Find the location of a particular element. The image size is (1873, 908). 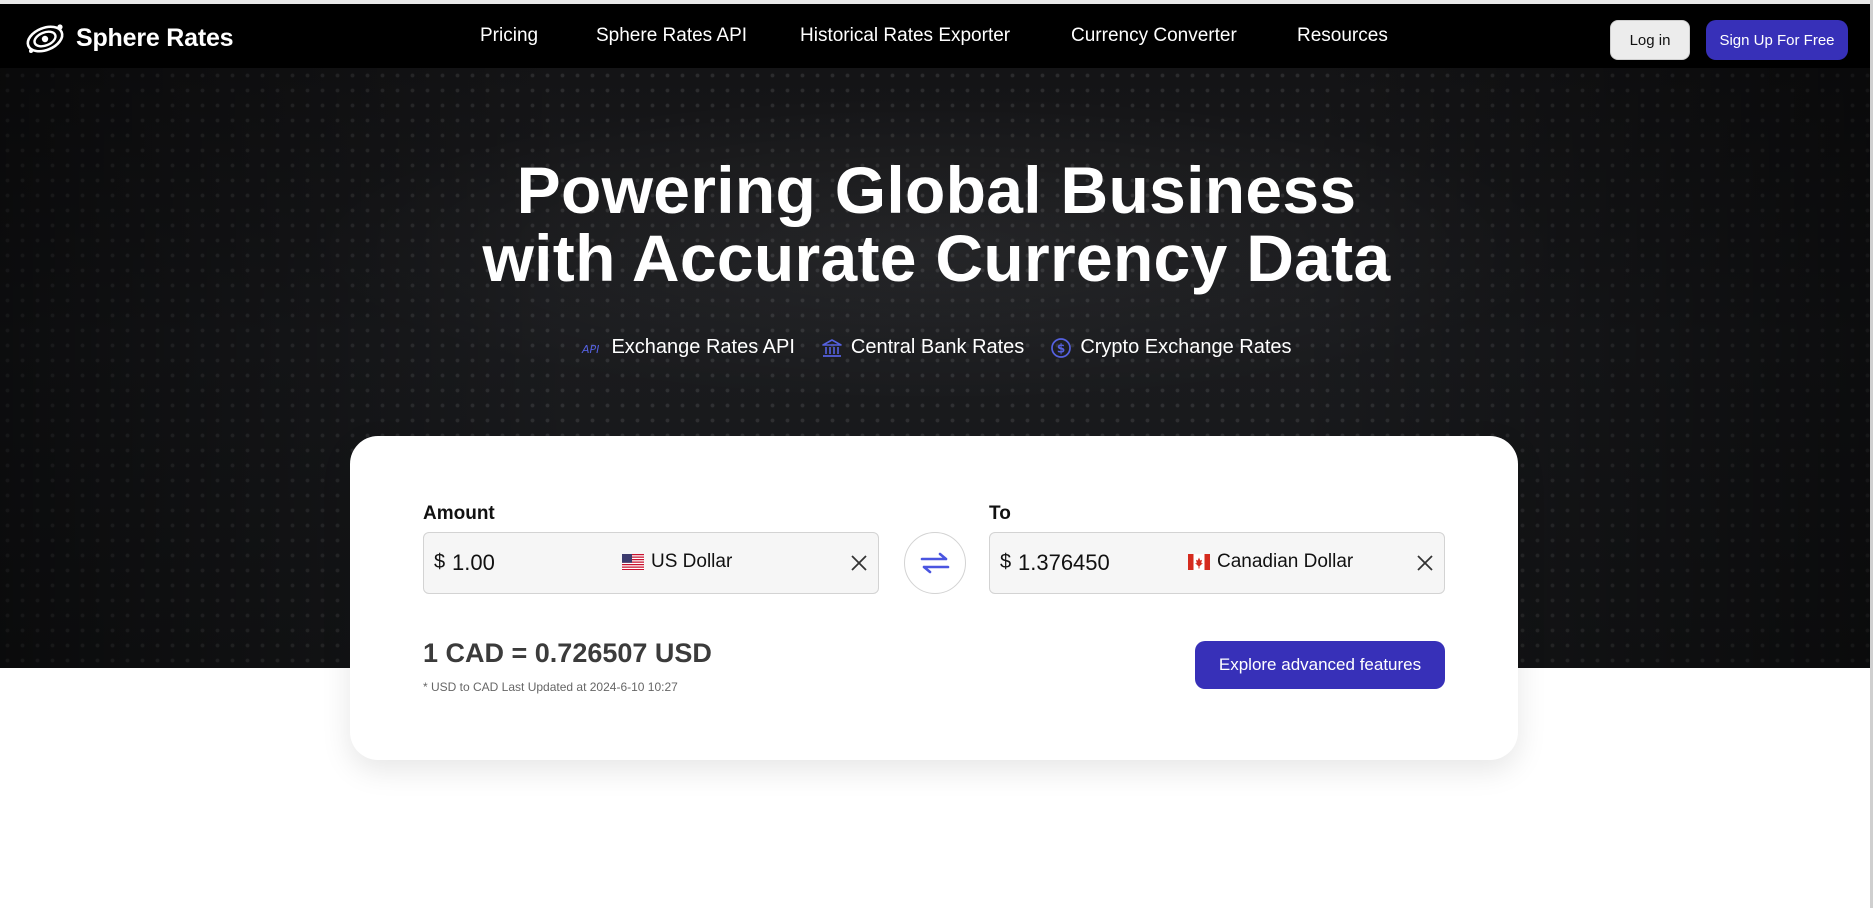

us-flag-icon is located at coordinates (633, 562).